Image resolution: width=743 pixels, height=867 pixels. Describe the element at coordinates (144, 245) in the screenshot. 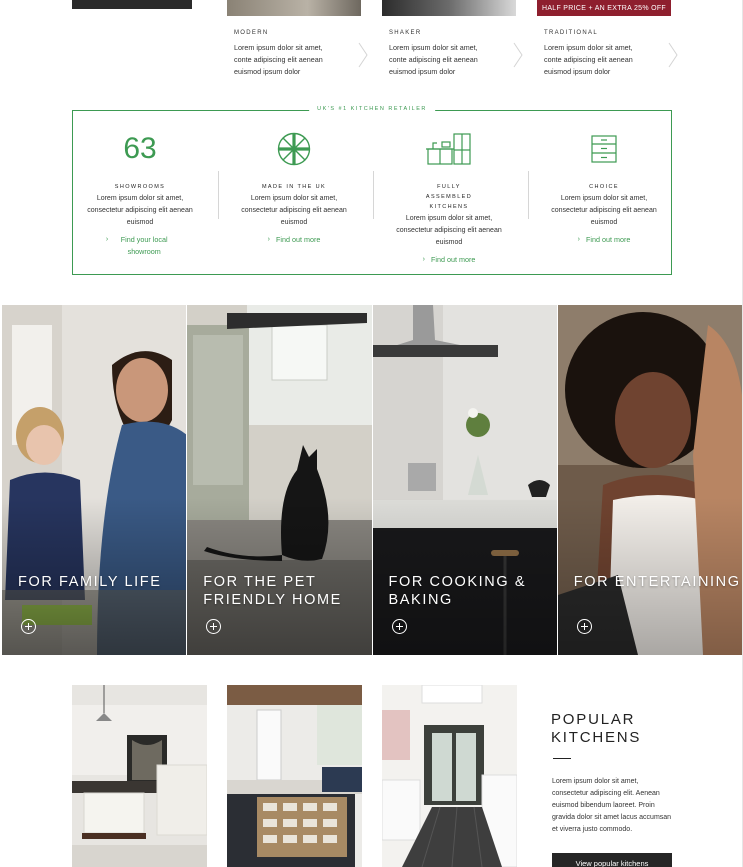

I see `link-label: Find your local showroom` at that location.